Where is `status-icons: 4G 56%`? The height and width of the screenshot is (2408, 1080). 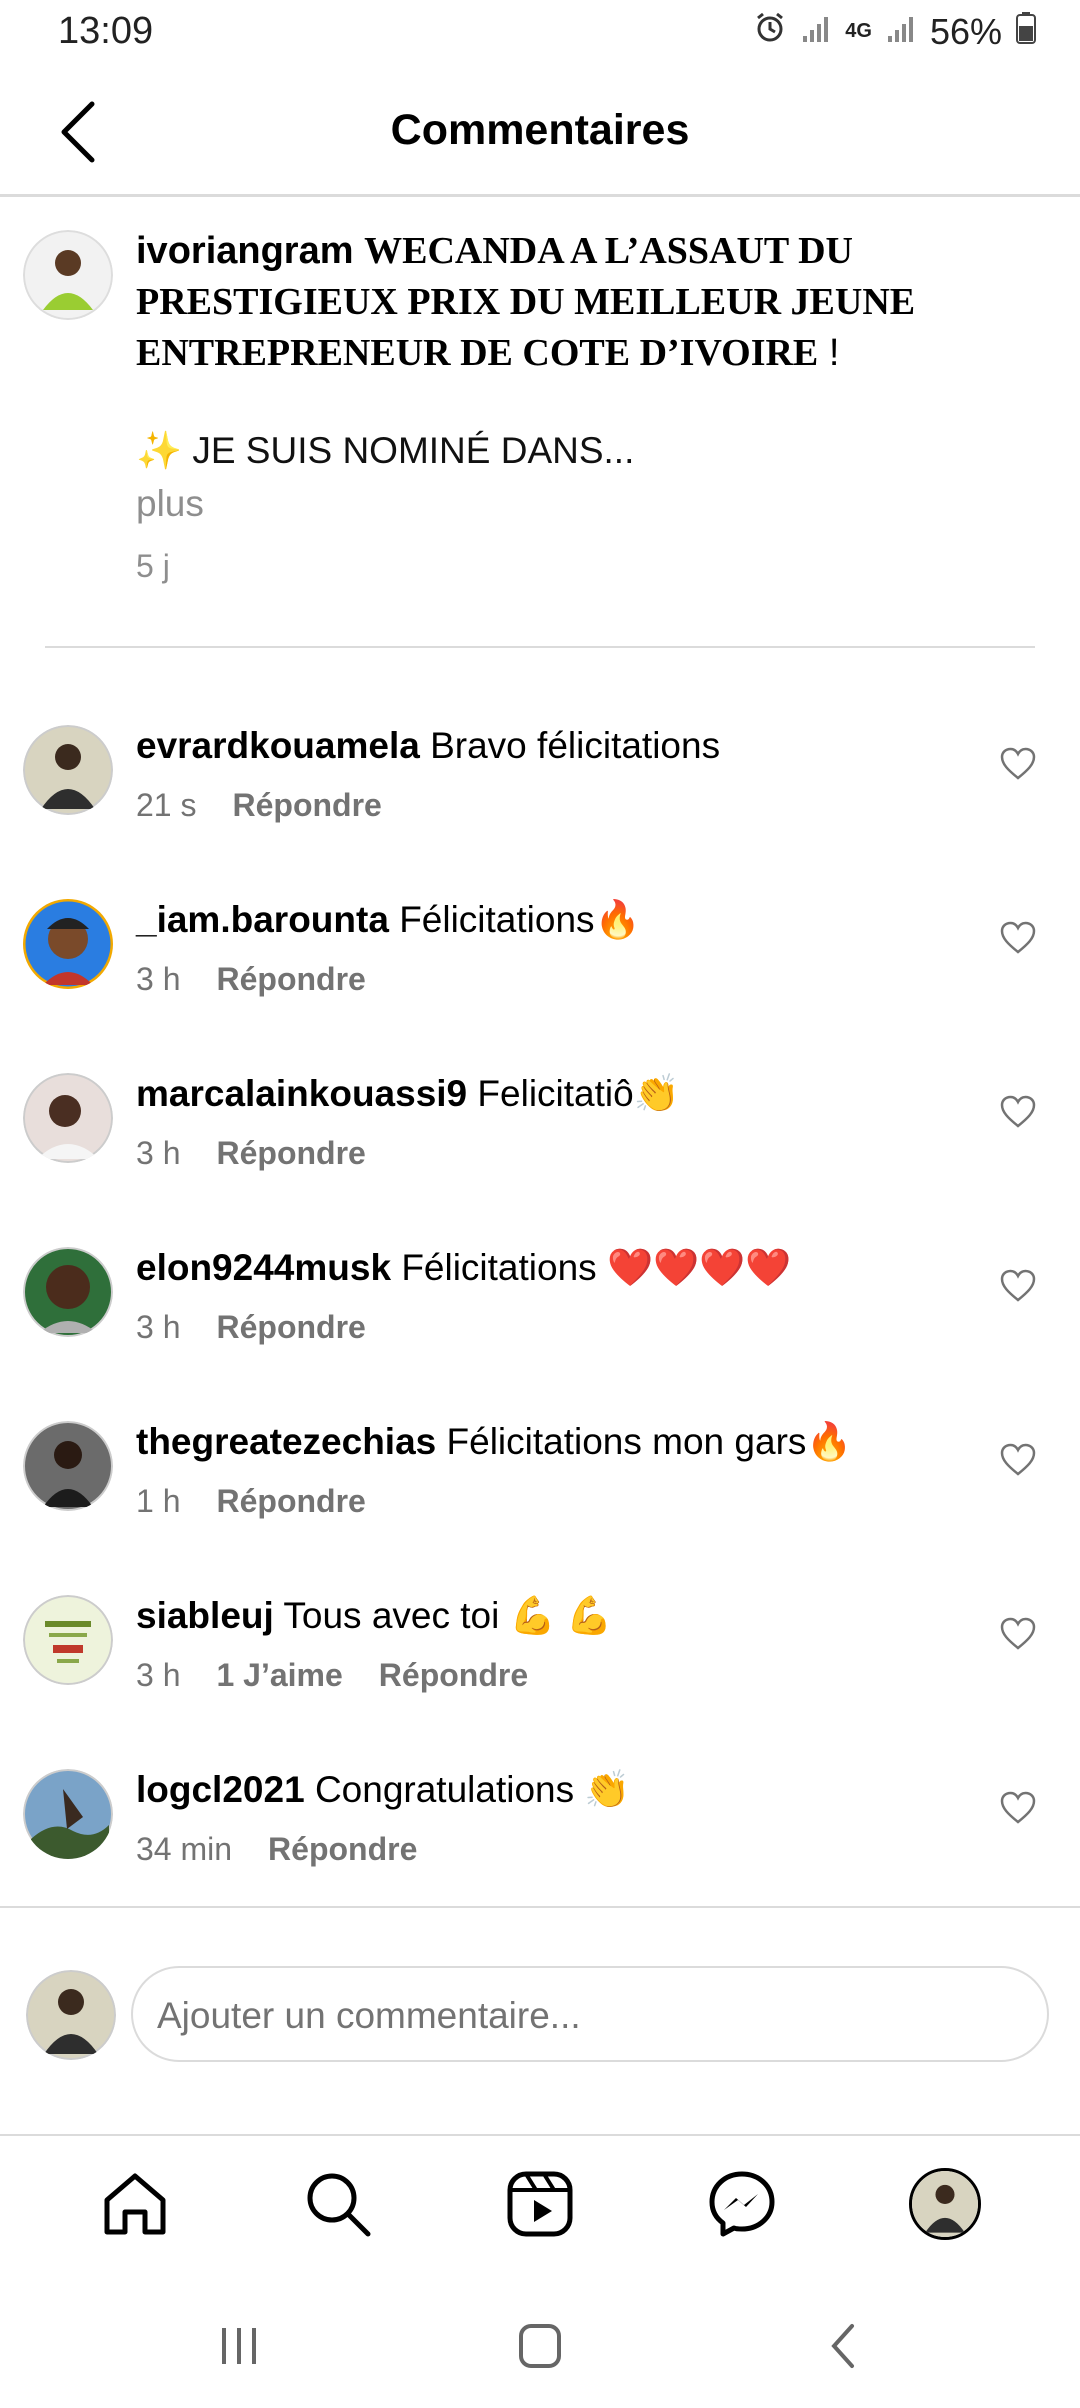 status-icons: 4G 56% is located at coordinates (894, 31).